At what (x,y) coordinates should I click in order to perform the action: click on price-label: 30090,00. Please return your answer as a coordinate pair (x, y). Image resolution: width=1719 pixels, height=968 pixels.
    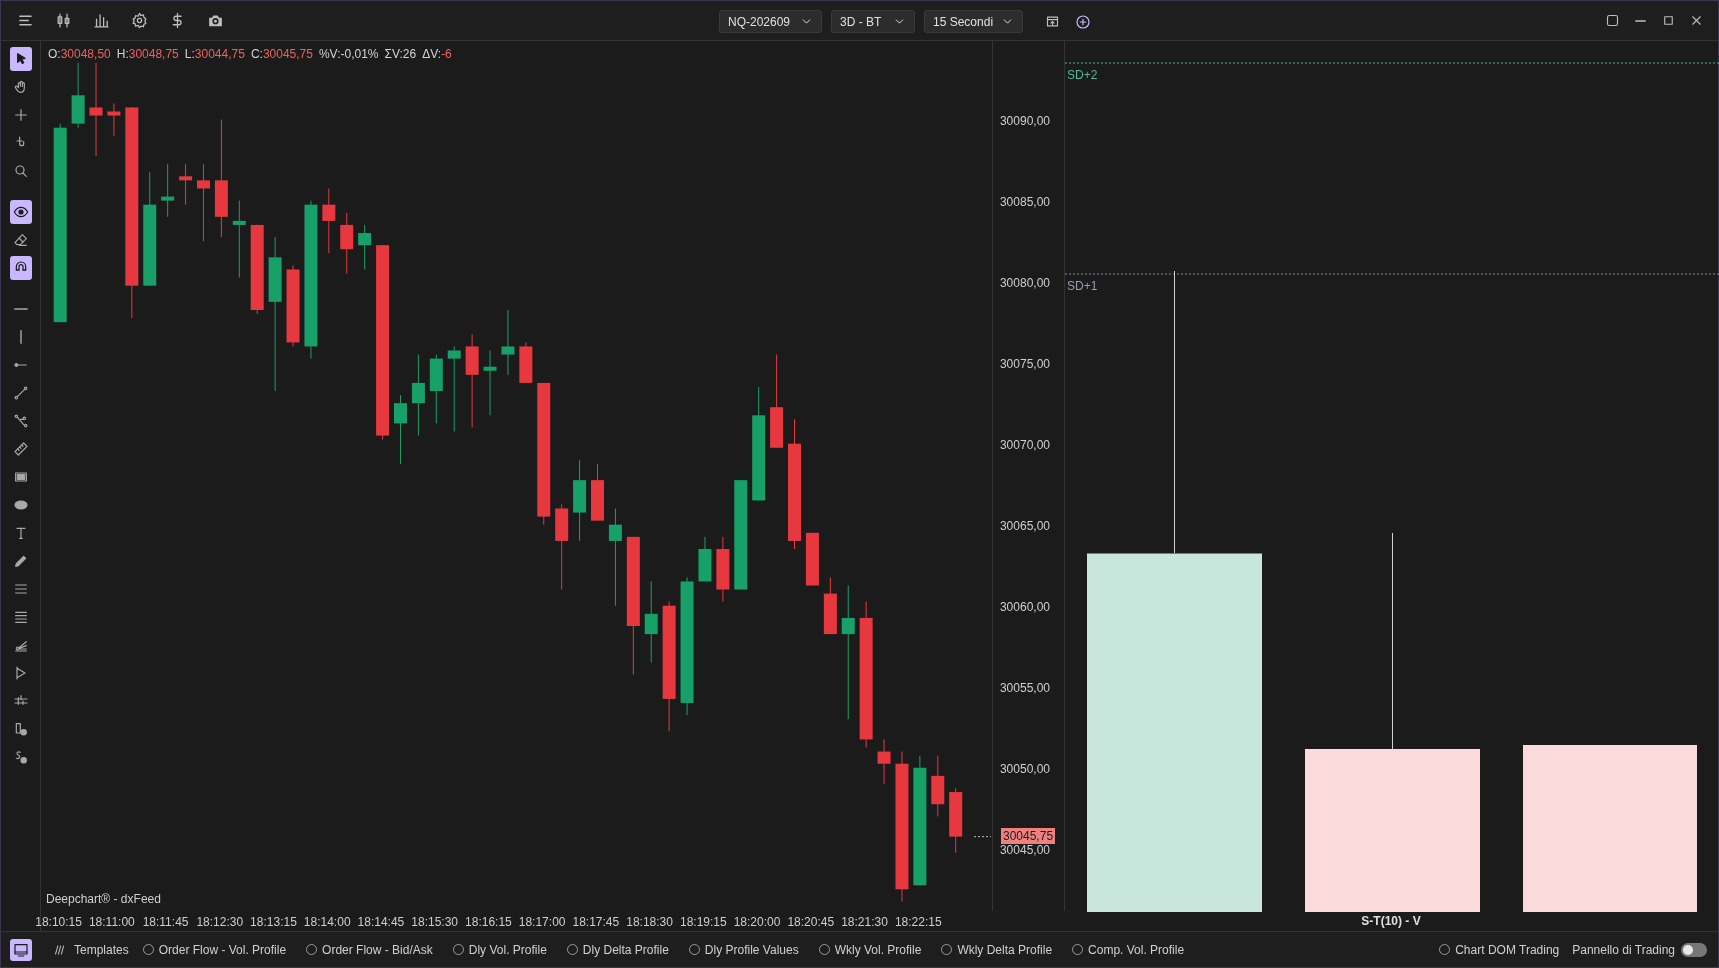
    Looking at the image, I should click on (1024, 121).